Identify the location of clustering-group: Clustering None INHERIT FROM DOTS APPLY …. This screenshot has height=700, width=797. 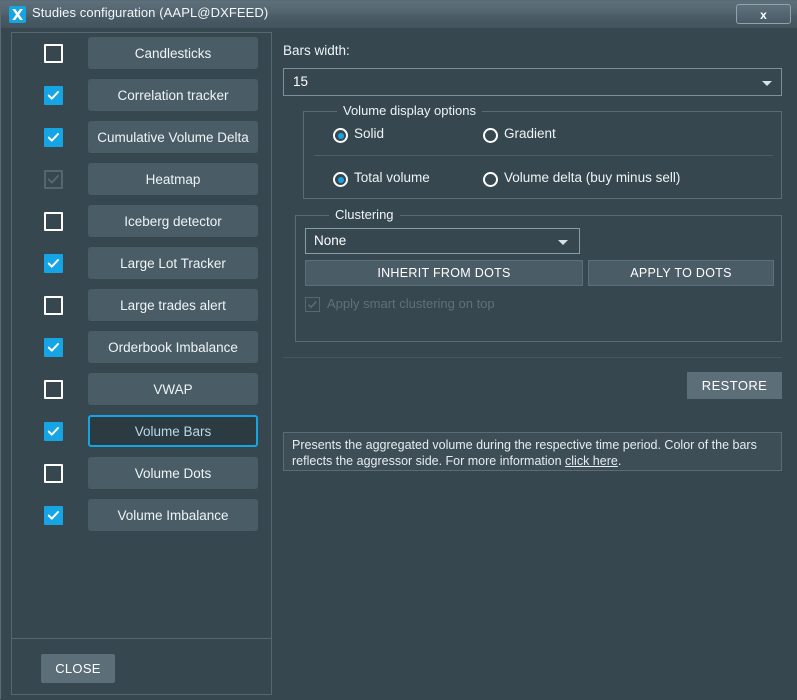
(538, 274).